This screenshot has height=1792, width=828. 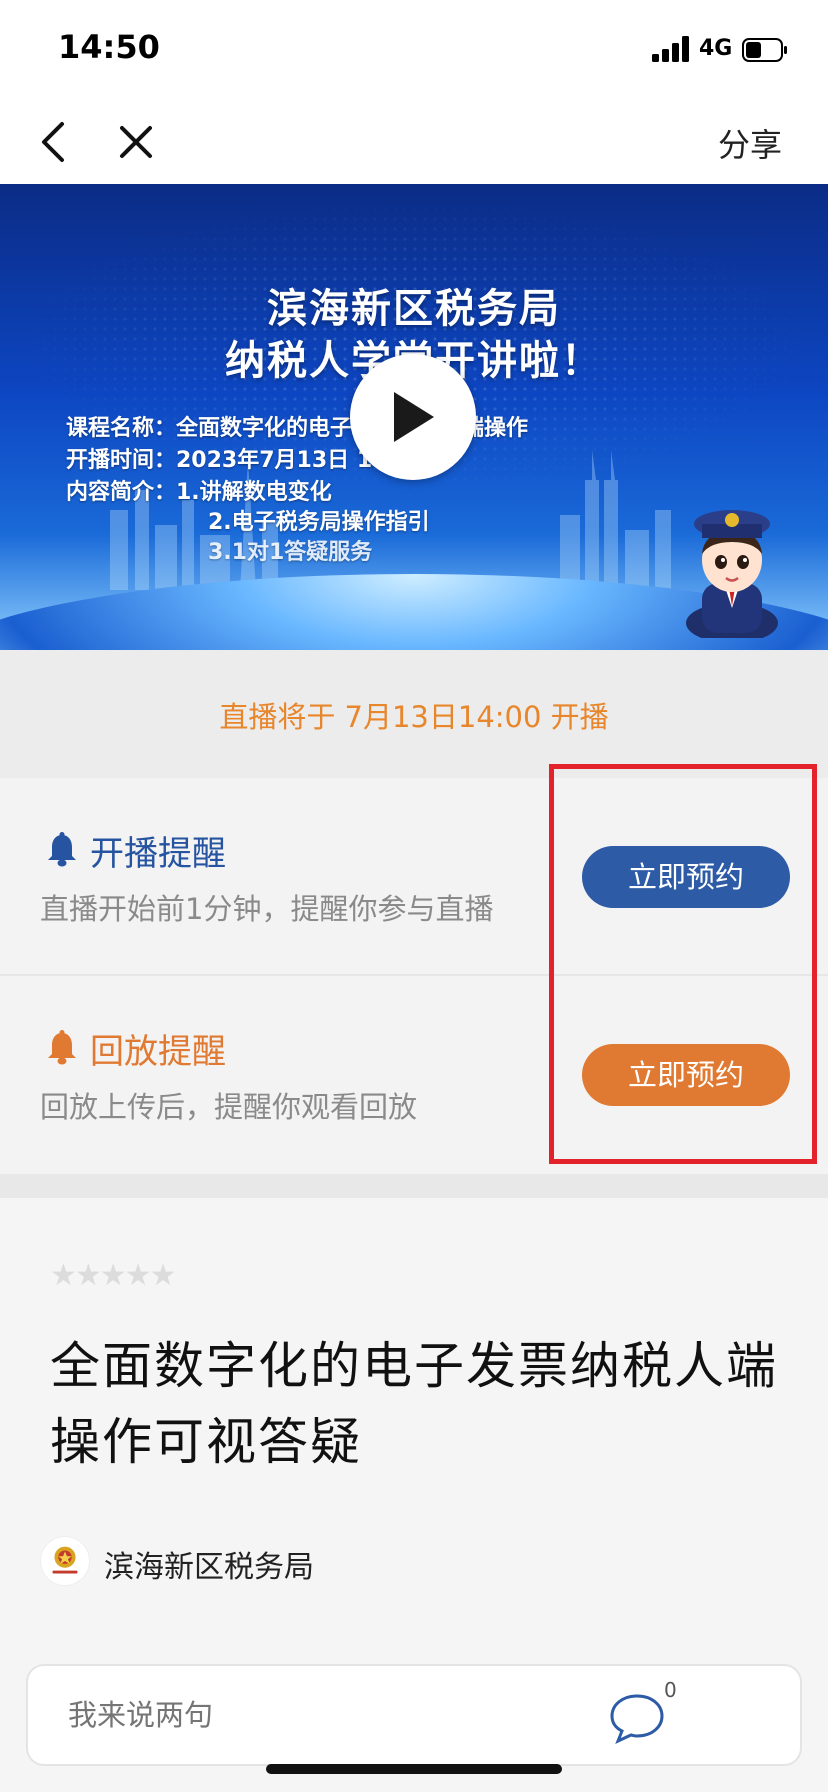 I want to click on home-indicator, so click(x=414, y=1769).